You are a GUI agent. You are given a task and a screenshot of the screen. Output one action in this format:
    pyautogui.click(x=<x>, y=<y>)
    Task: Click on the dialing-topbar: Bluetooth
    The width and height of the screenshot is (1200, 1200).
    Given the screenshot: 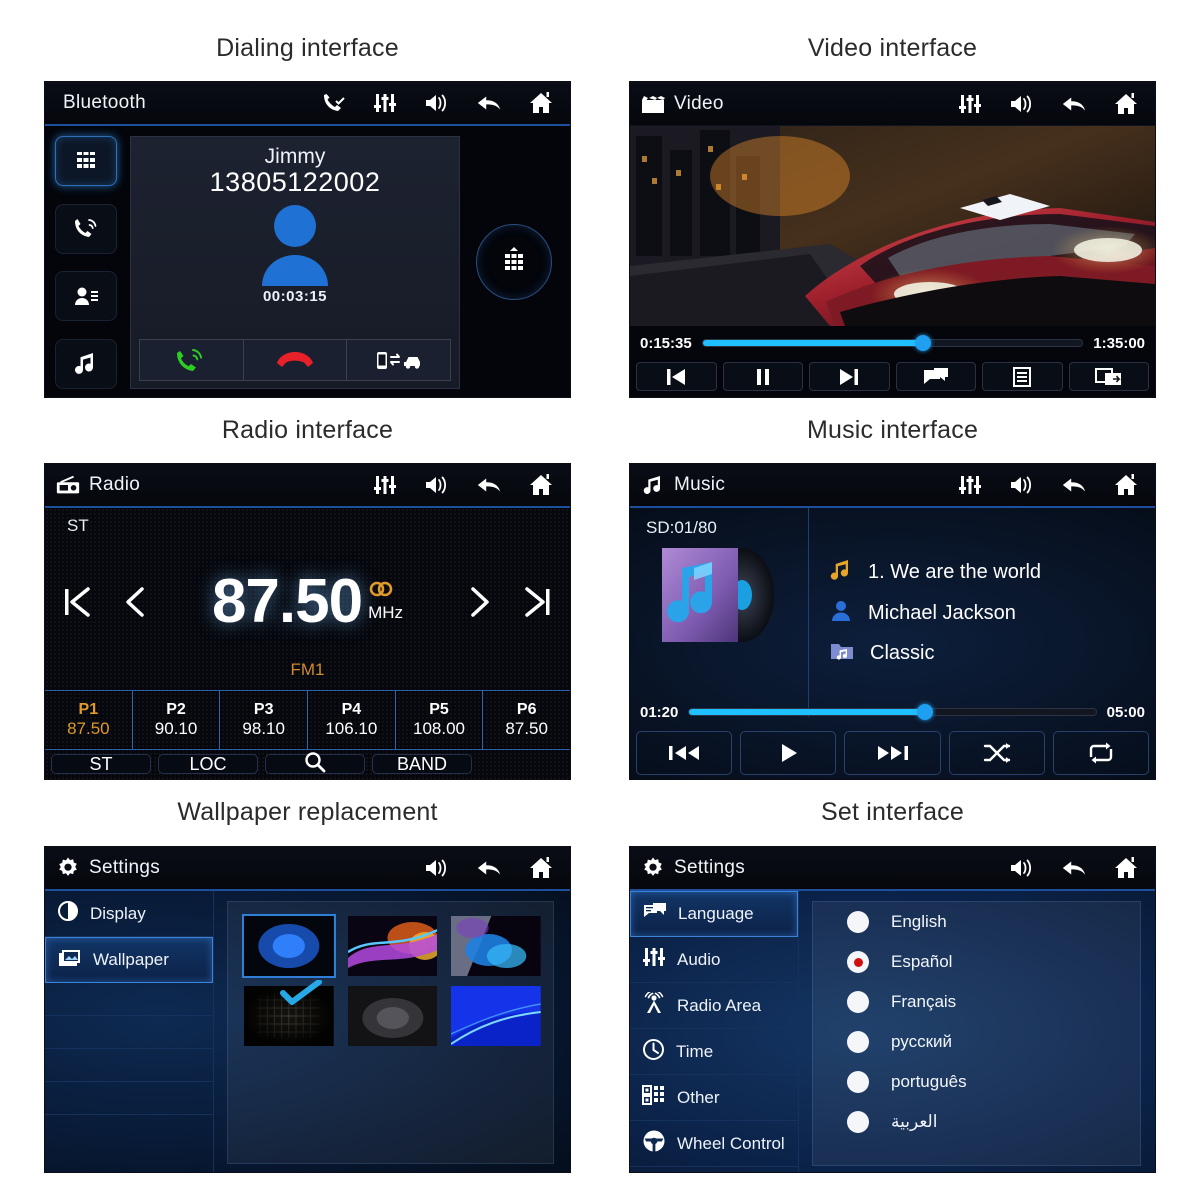 What is the action you would take?
    pyautogui.click(x=307, y=104)
    